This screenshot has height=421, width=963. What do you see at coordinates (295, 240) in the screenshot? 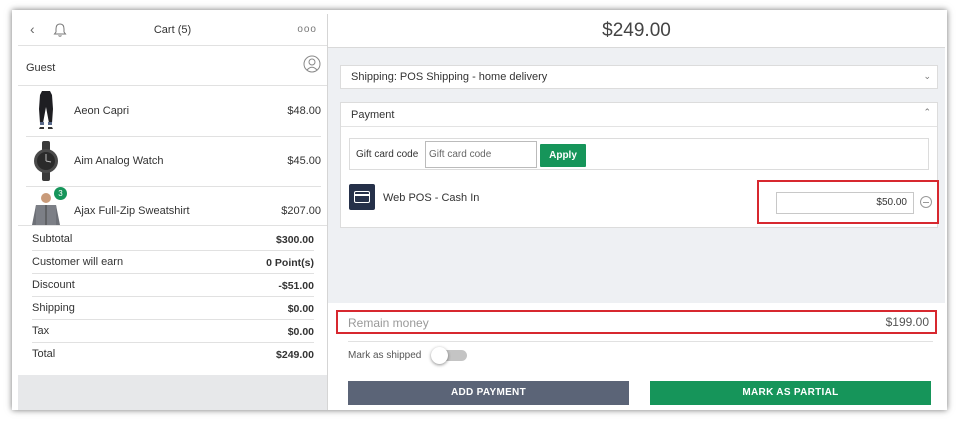
I see `total-value: $300.00` at bounding box center [295, 240].